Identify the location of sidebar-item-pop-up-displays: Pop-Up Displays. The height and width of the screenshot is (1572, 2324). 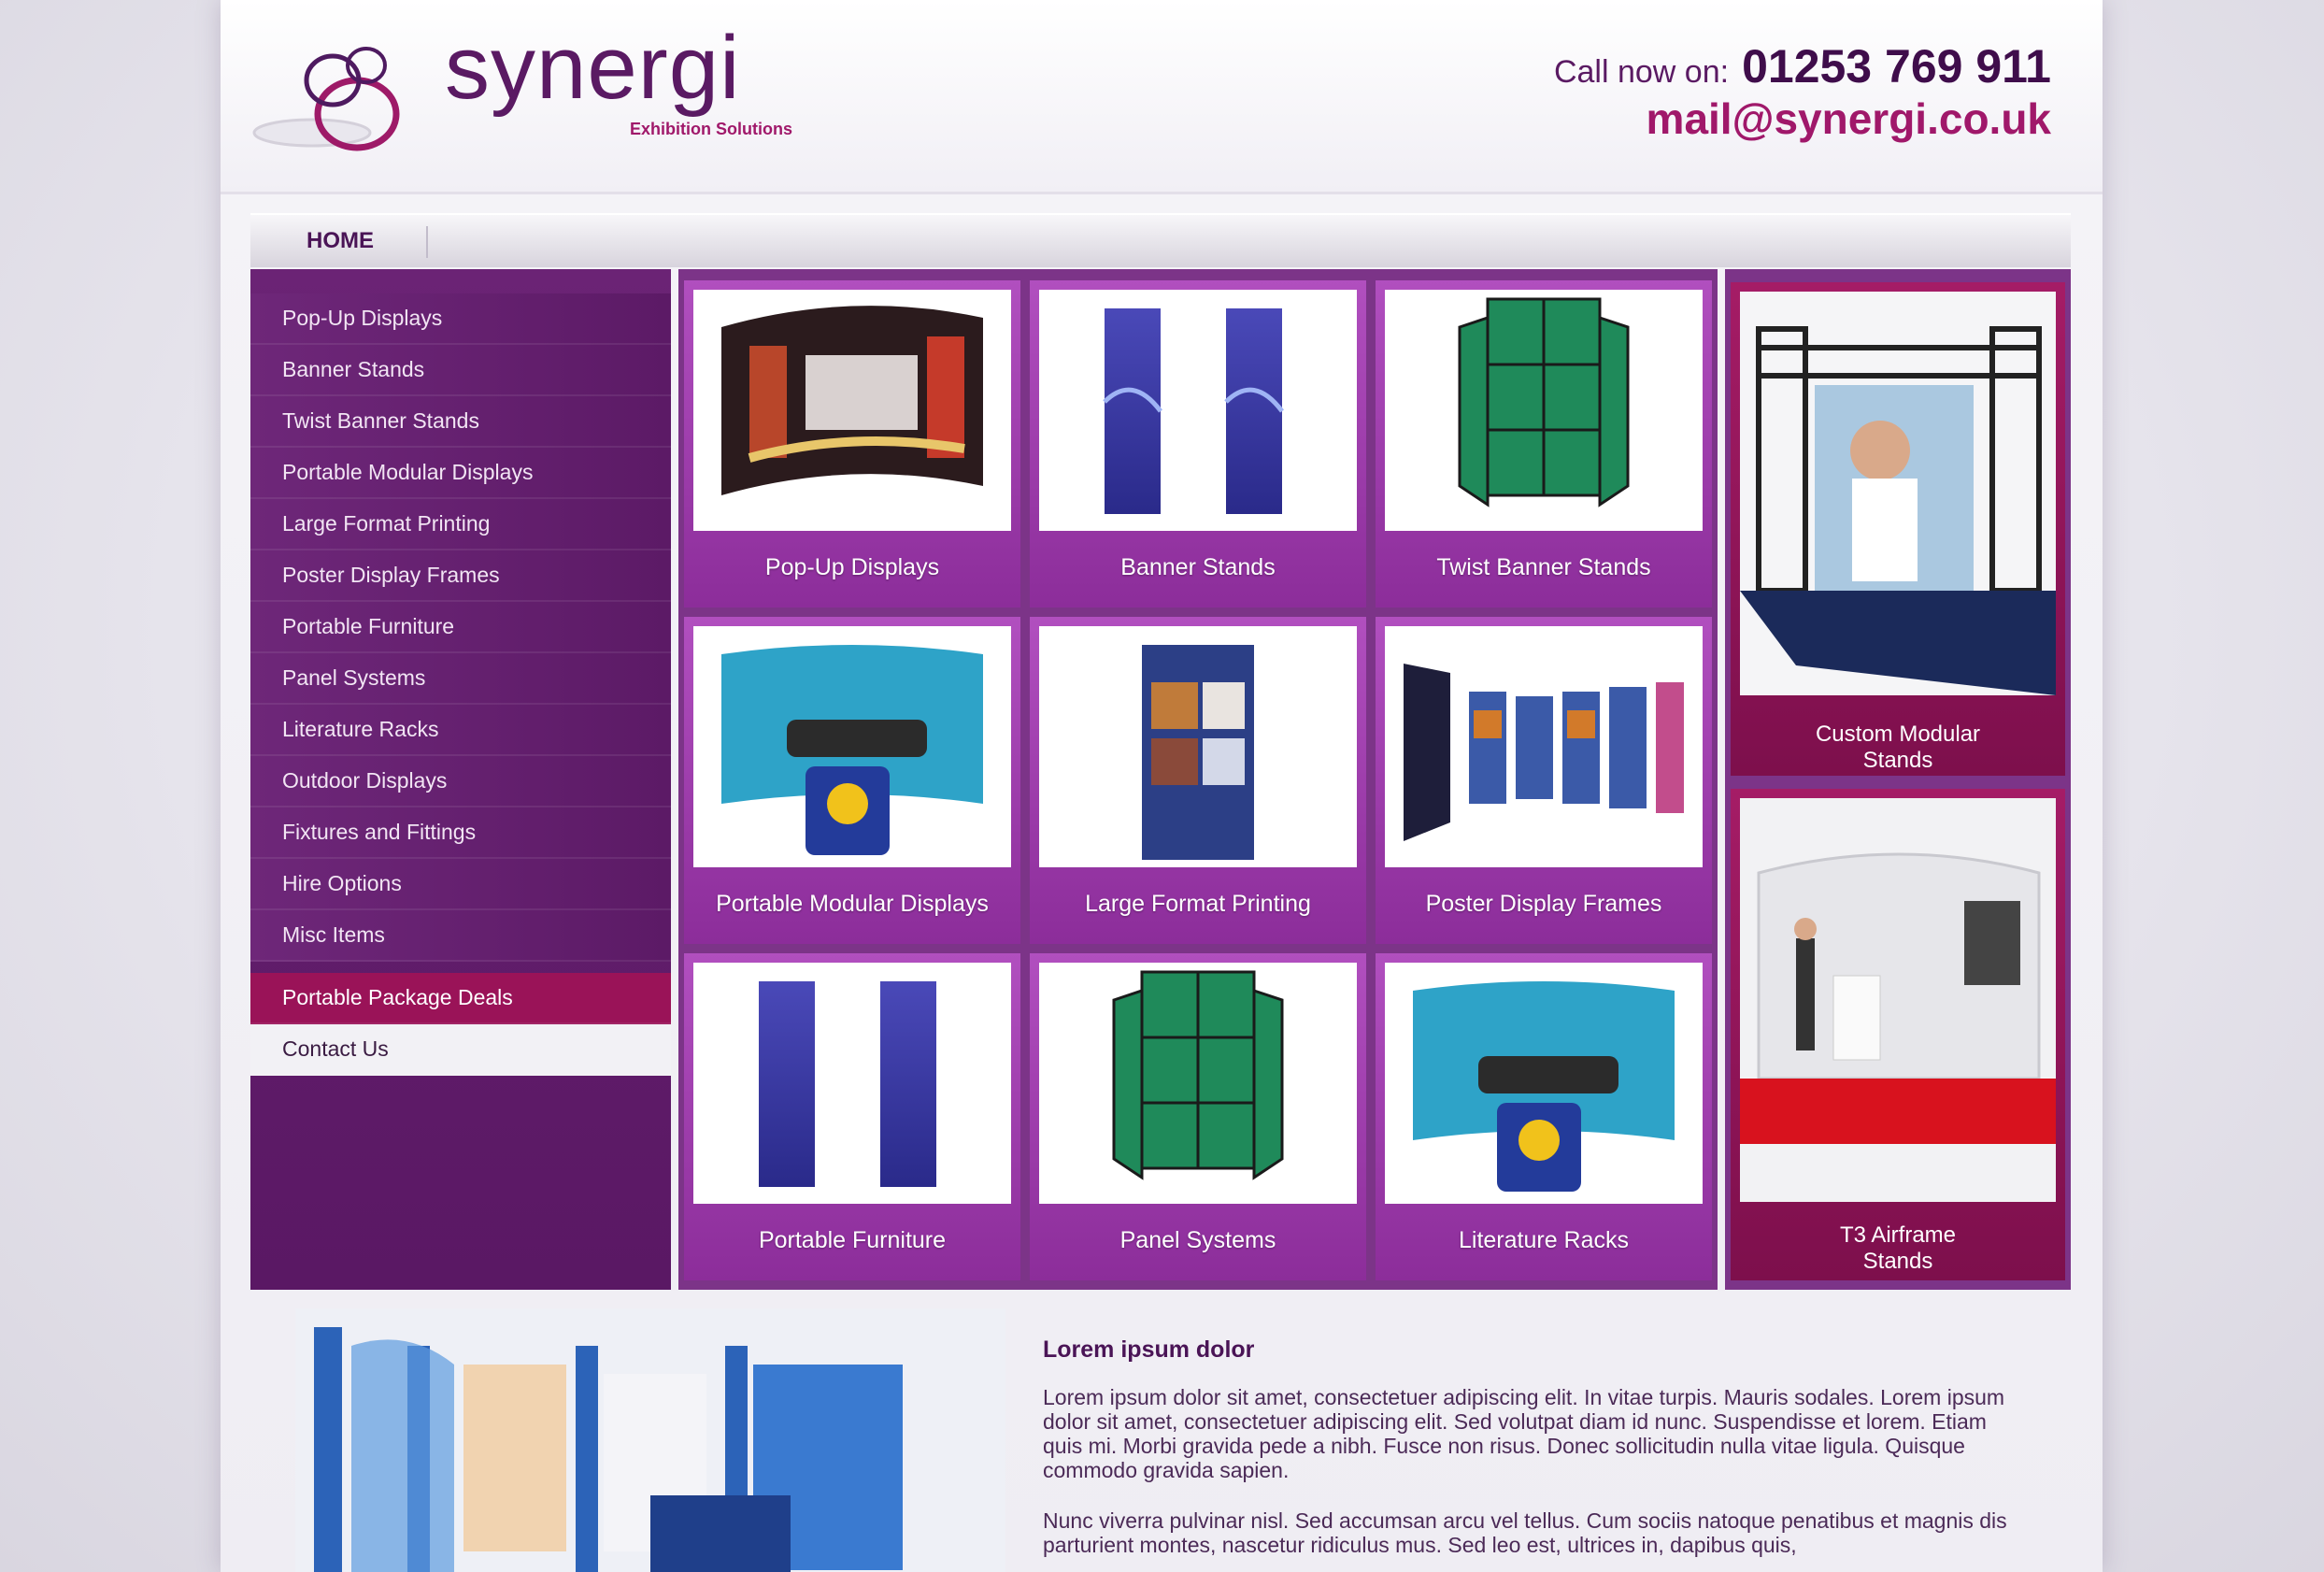
(460, 319).